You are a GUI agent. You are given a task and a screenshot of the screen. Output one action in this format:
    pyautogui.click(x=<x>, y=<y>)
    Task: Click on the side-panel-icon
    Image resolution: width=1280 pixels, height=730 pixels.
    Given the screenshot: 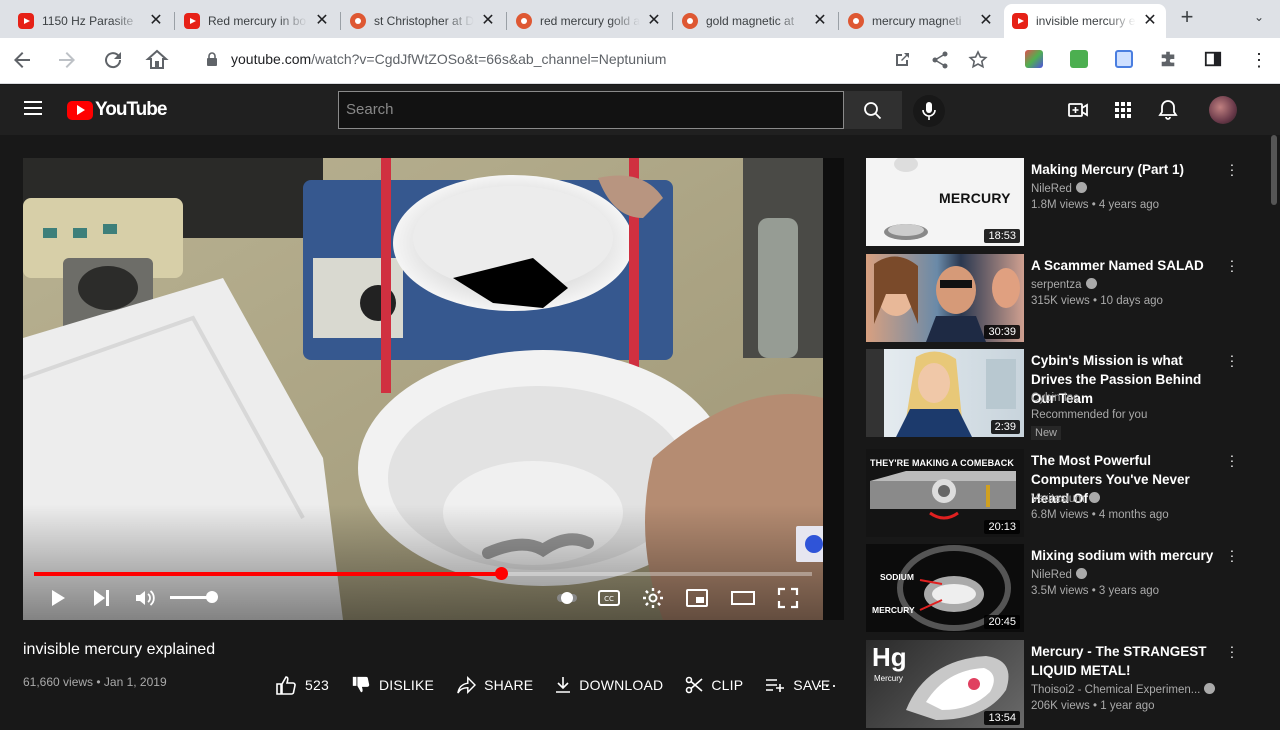 What is the action you would take?
    pyautogui.click(x=1213, y=59)
    